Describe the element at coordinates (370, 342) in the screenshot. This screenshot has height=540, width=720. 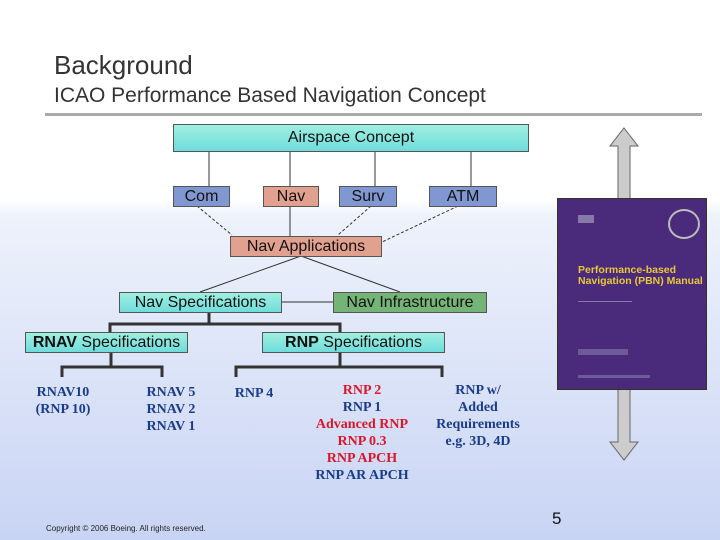
I see `rnp-label-rest: Specifications` at that location.